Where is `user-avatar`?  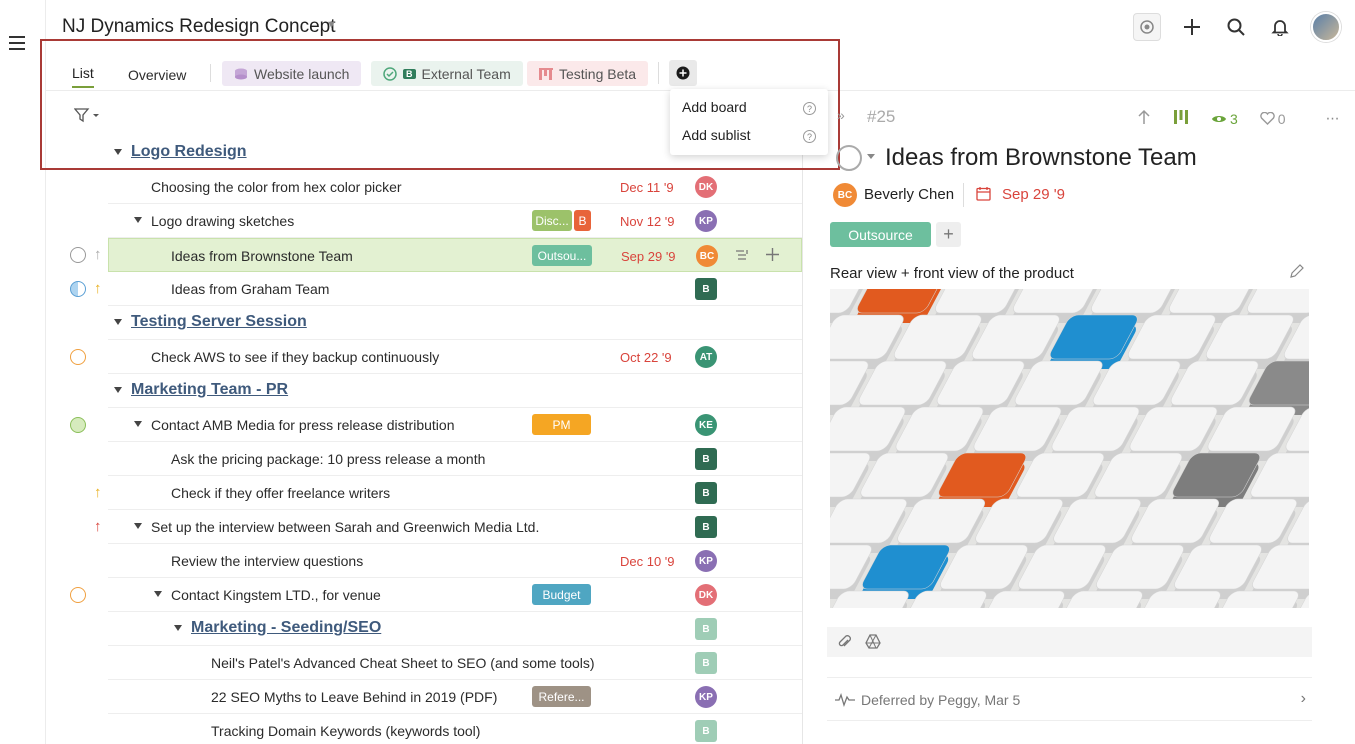 user-avatar is located at coordinates (1326, 27).